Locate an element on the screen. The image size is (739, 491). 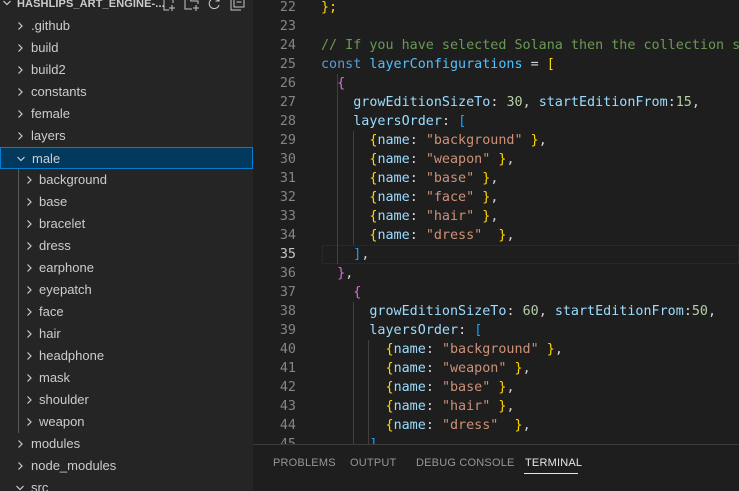
code-line: 22}; is located at coordinates (496, 8).